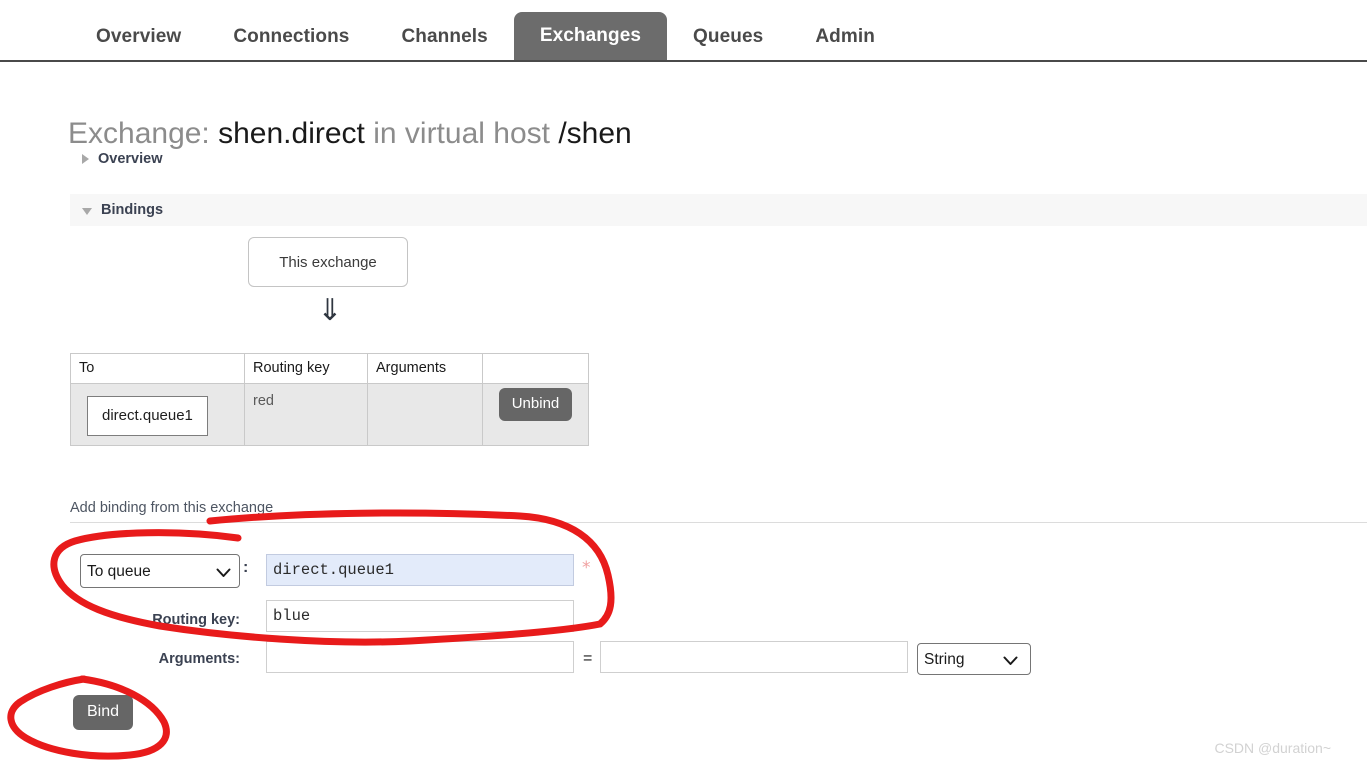  What do you see at coordinates (246, 567) in the screenshot?
I see `destination-colon: :` at bounding box center [246, 567].